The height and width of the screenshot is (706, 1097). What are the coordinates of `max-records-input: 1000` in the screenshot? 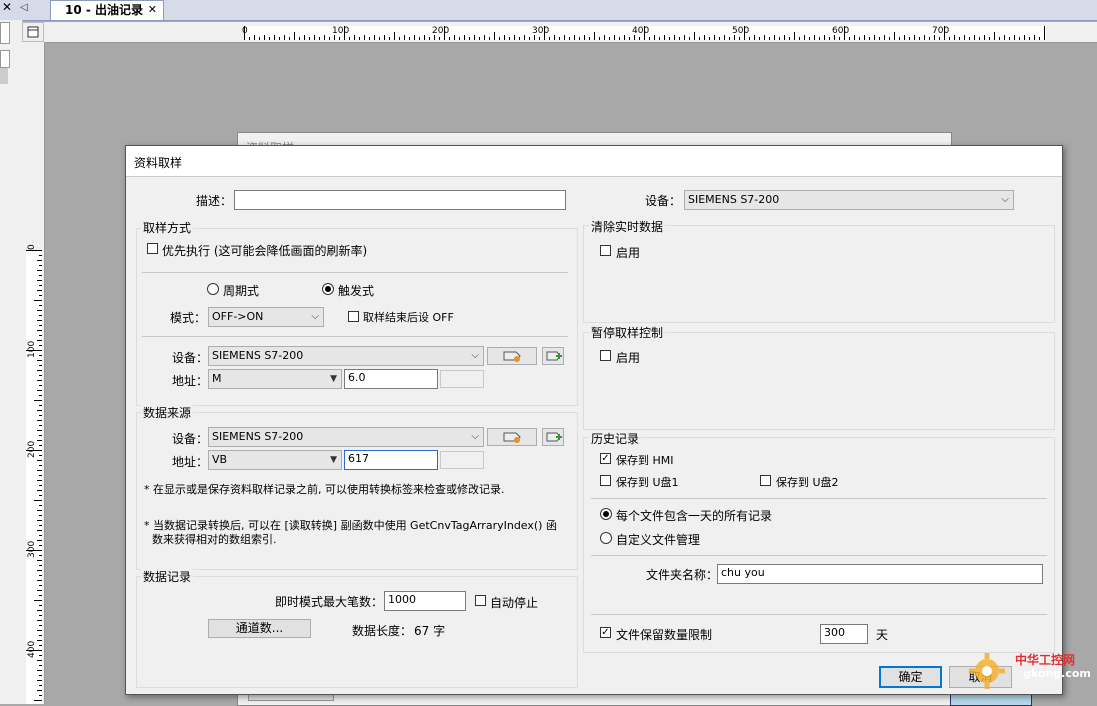 It's located at (425, 601).